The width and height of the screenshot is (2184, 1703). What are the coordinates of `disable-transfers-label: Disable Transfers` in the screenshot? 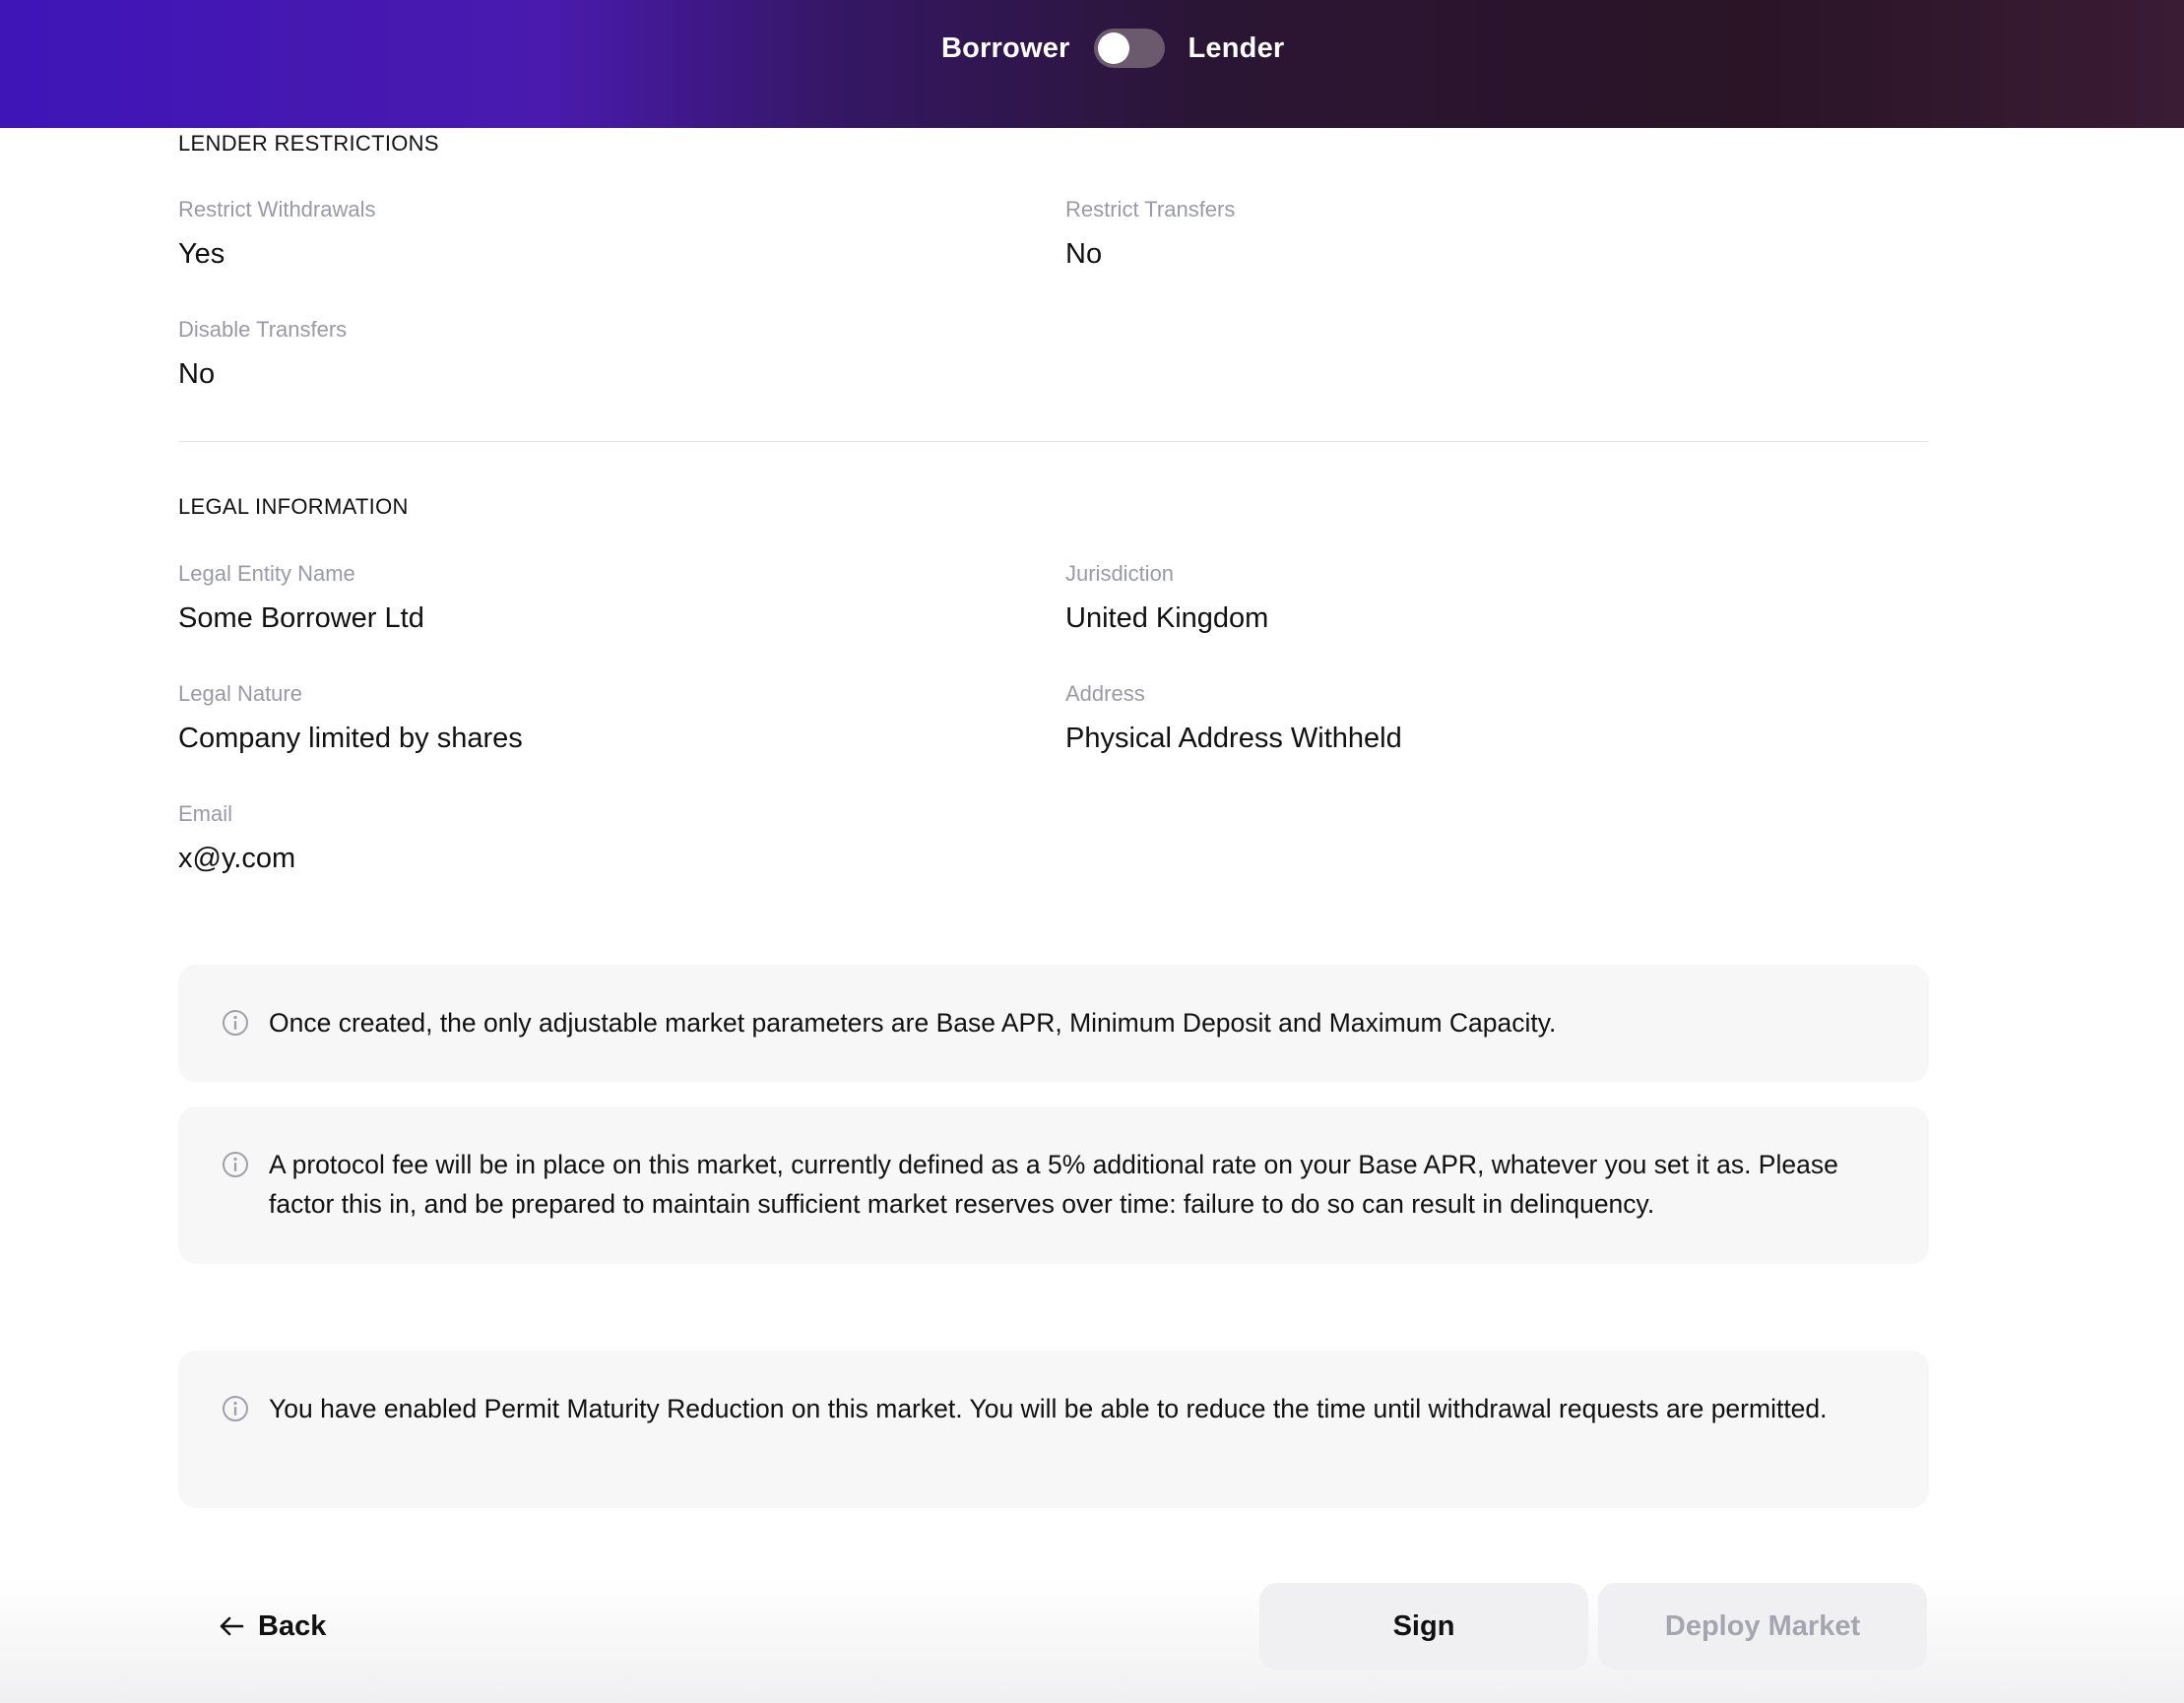 It's located at (263, 330).